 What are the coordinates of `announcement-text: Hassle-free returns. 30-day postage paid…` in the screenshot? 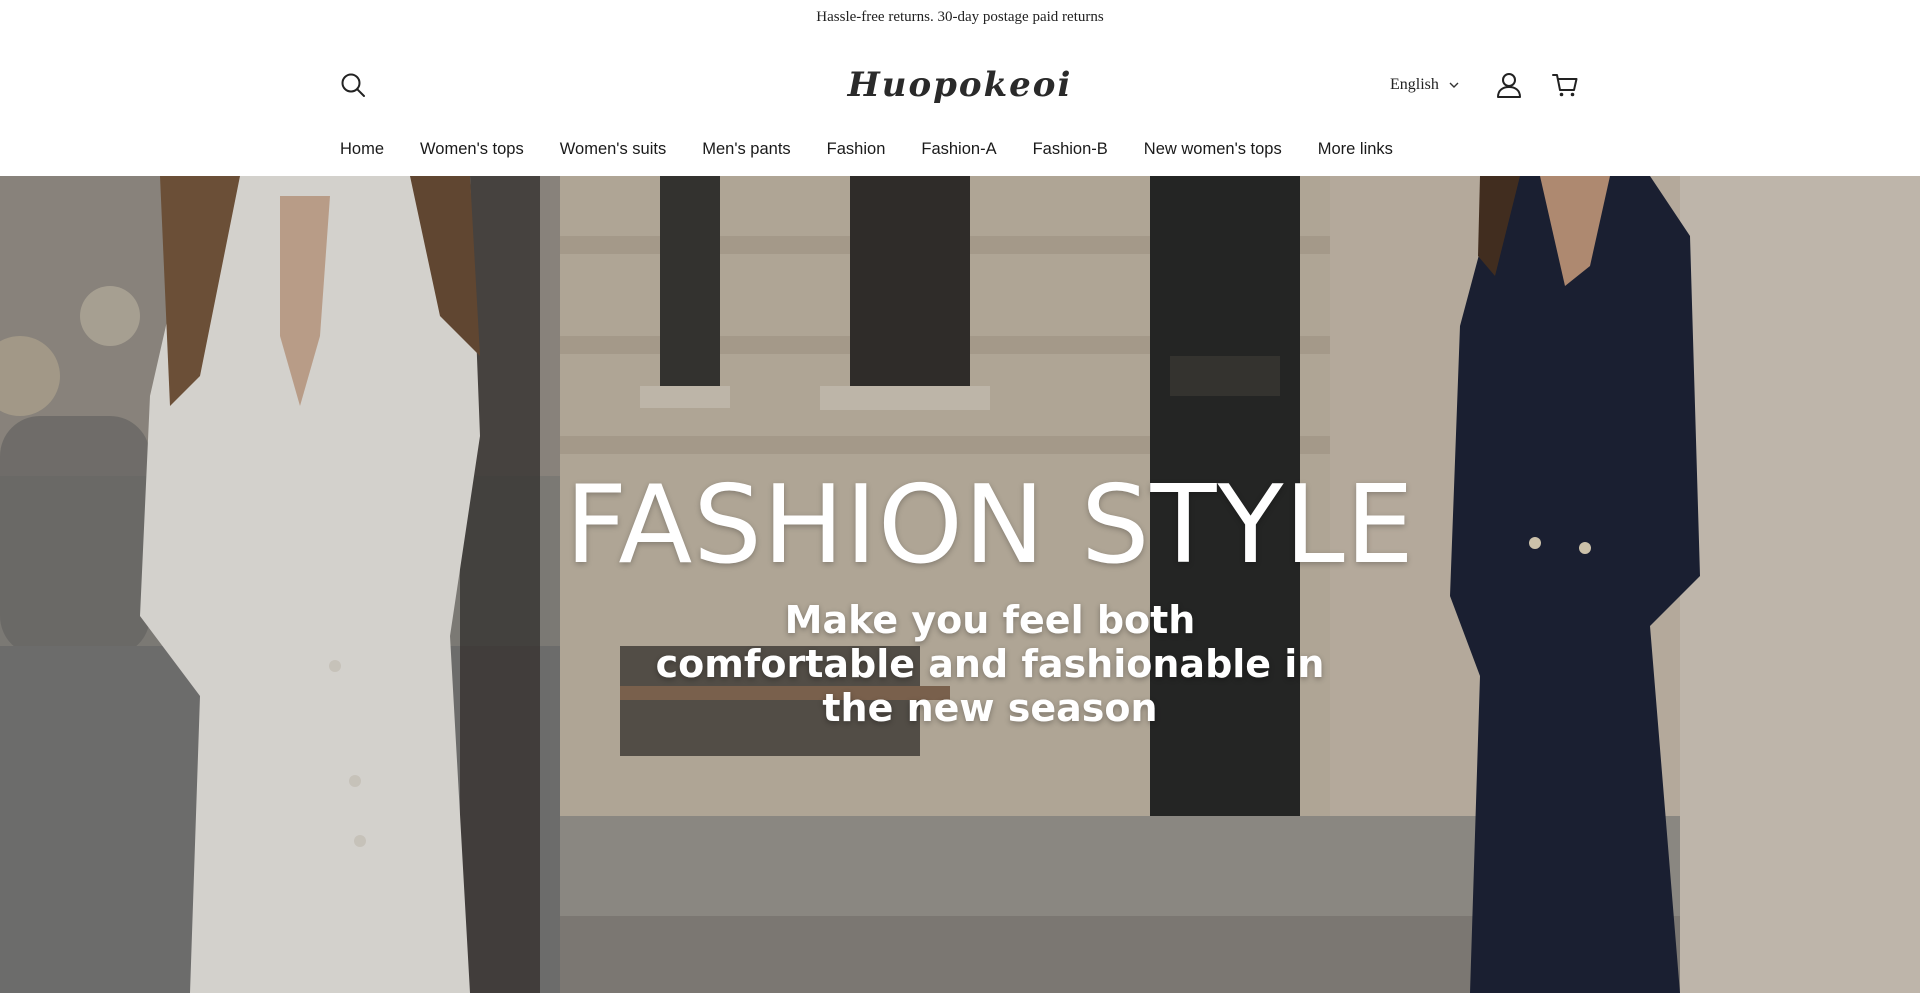 It's located at (960, 16).